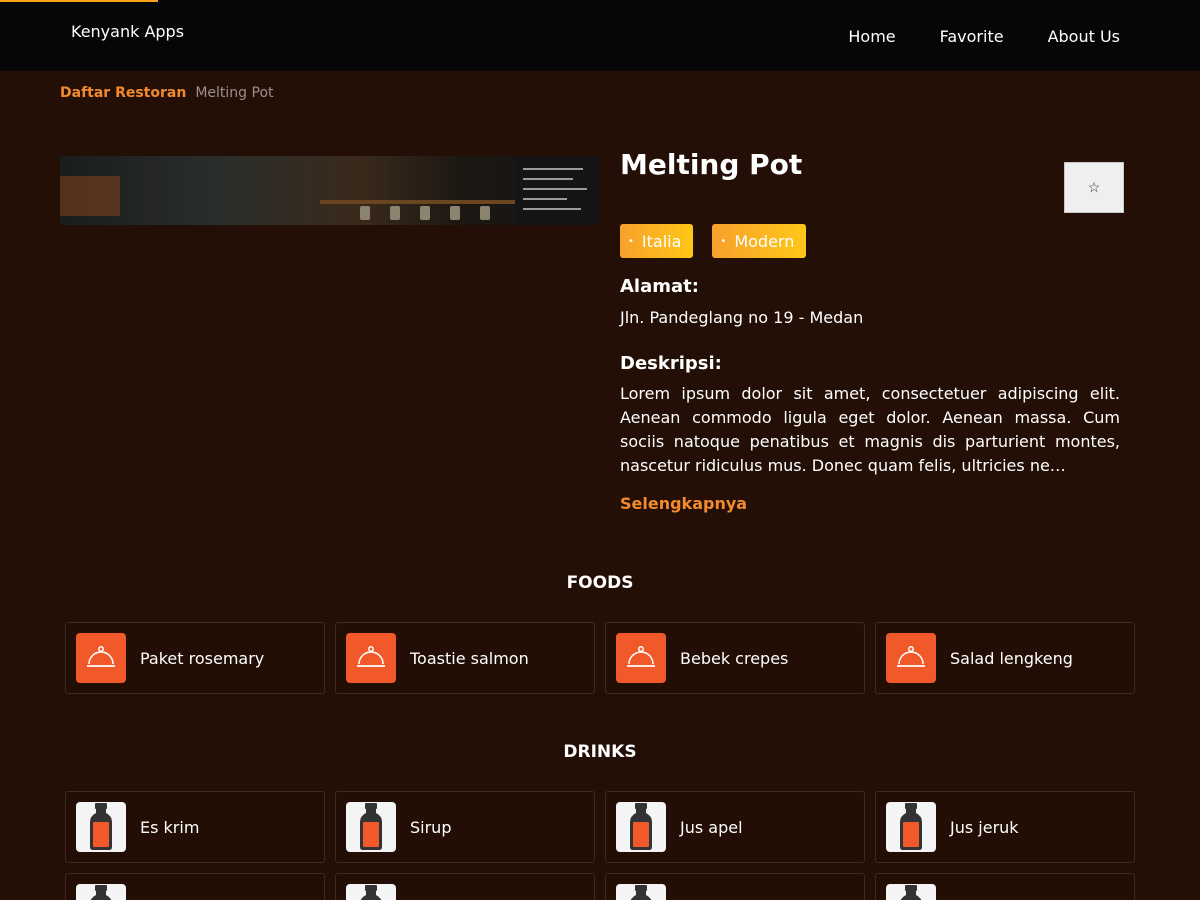  What do you see at coordinates (600, 752) in the screenshot?
I see `drinks-heading: DRINKS` at bounding box center [600, 752].